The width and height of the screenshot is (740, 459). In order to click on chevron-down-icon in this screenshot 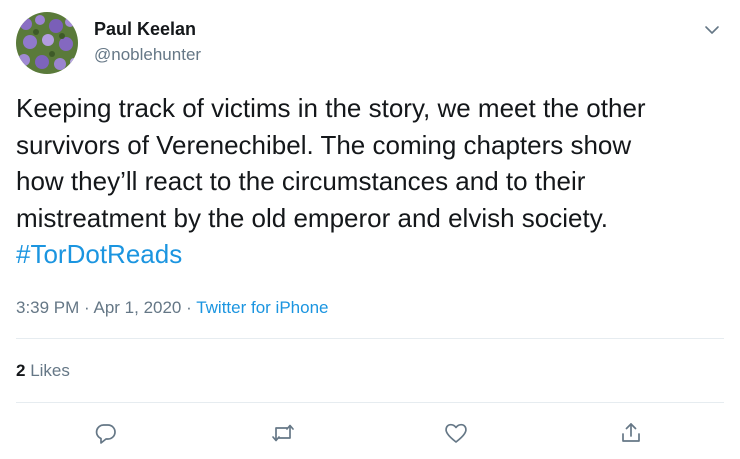, I will do `click(712, 30)`.